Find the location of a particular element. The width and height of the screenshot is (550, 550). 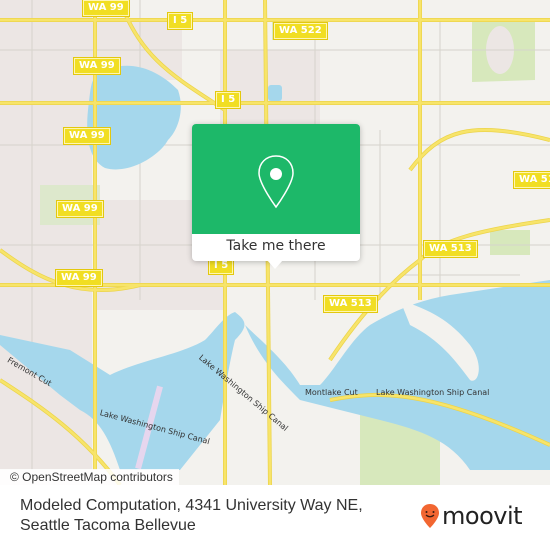

location-popup: Take me there is located at coordinates (276, 196).